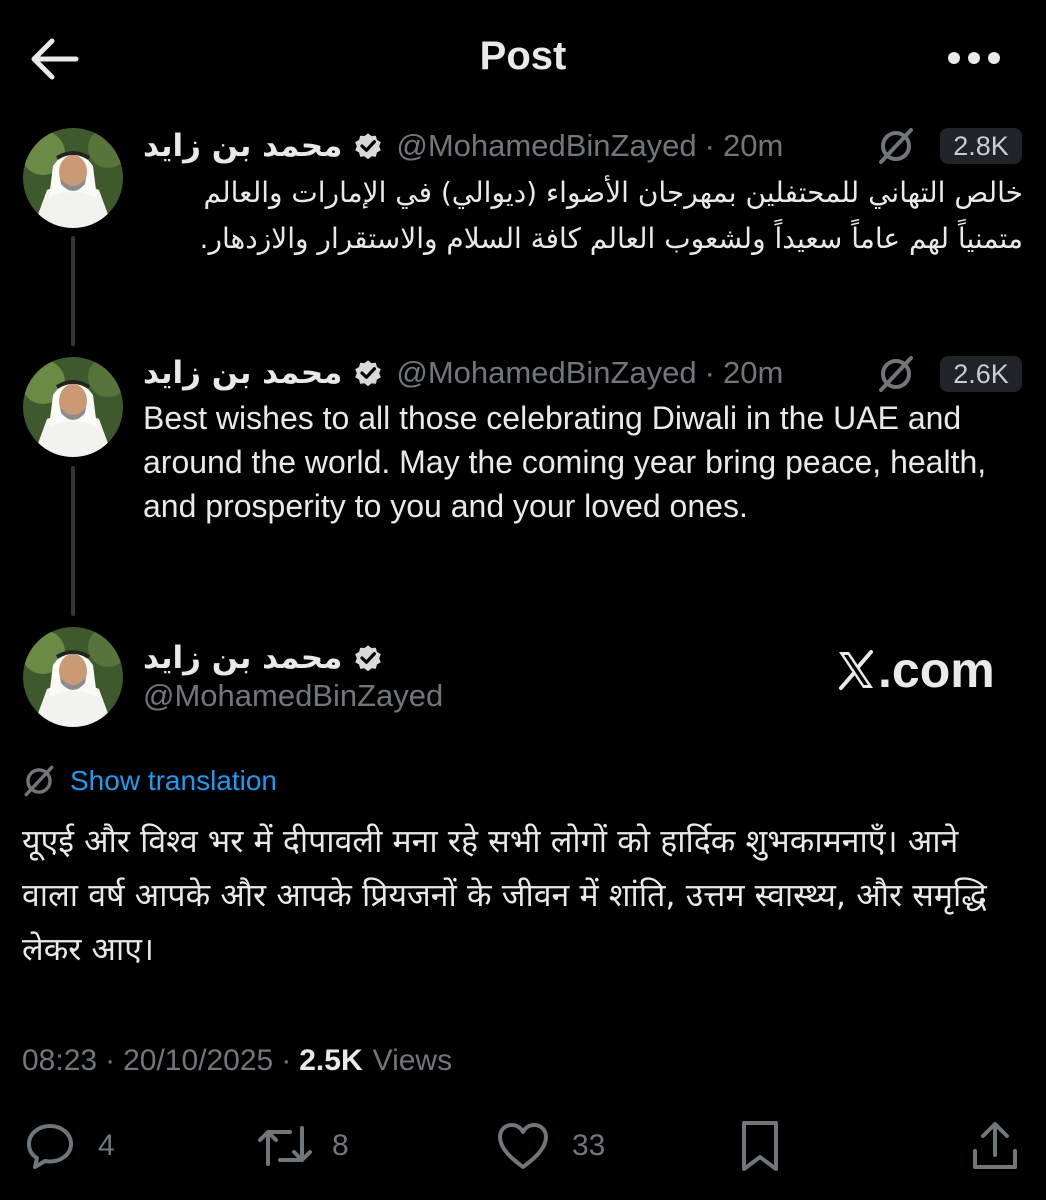 Image resolution: width=1046 pixels, height=1200 pixels. I want to click on bookmark-button, so click(760, 1146).